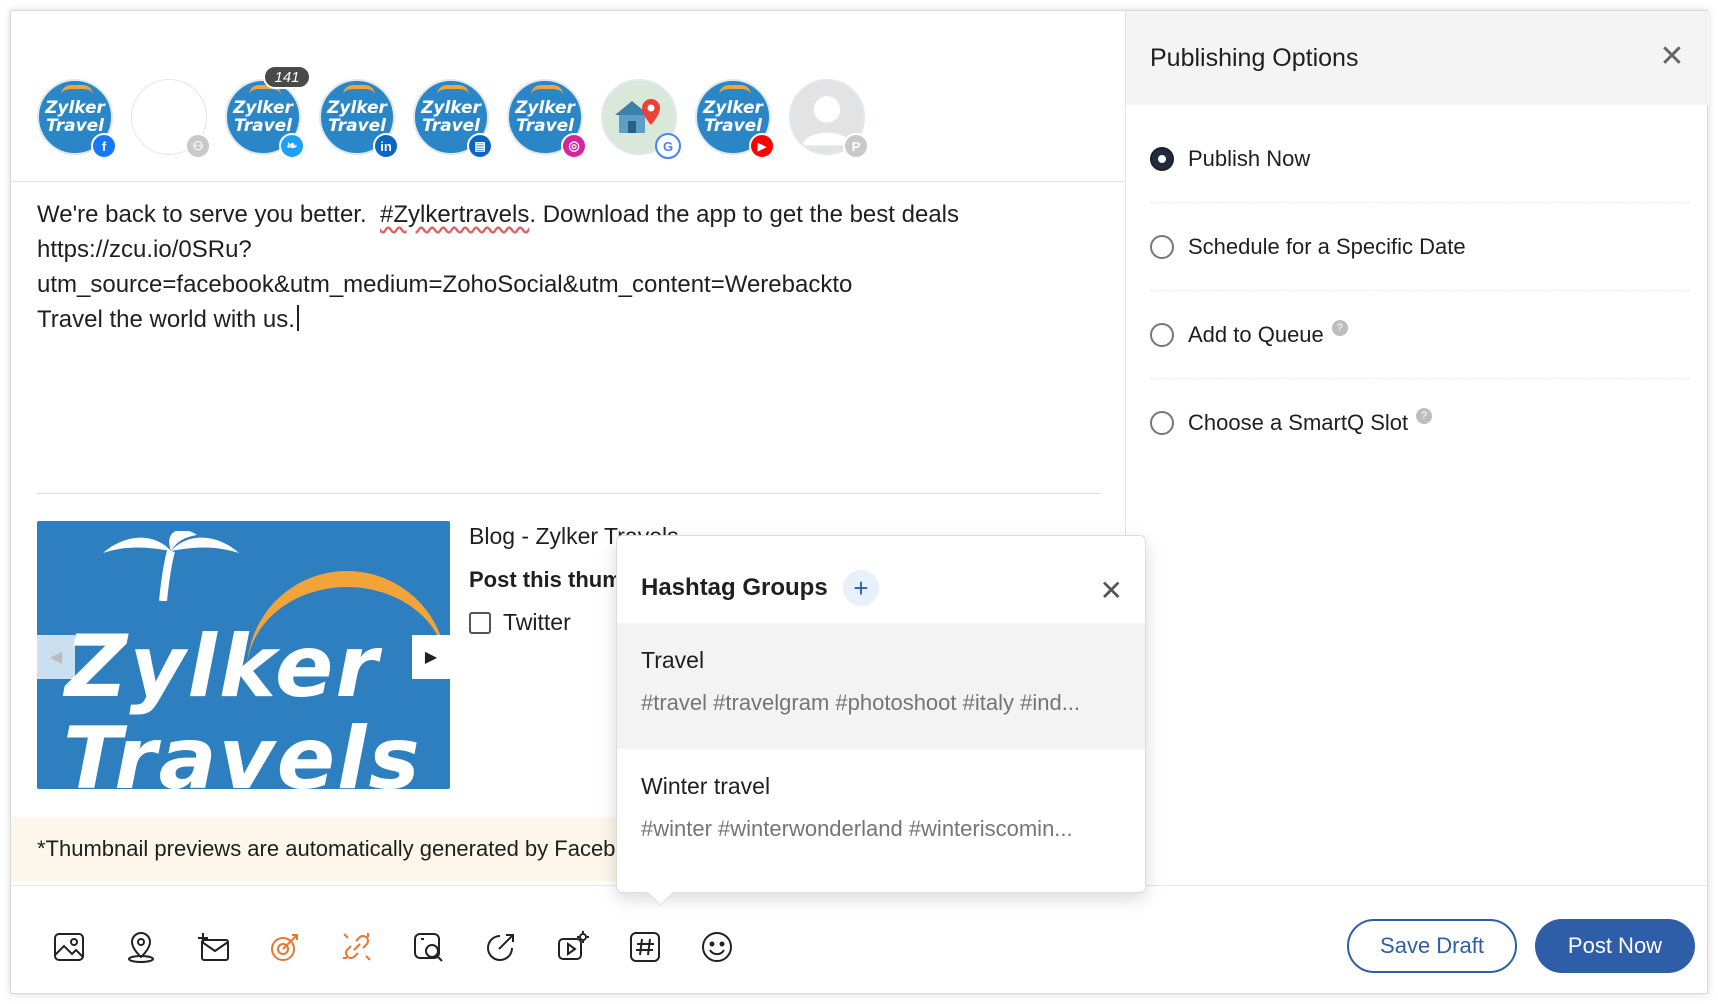  What do you see at coordinates (856, 146) in the screenshot?
I see `pinterest-icon: P` at bounding box center [856, 146].